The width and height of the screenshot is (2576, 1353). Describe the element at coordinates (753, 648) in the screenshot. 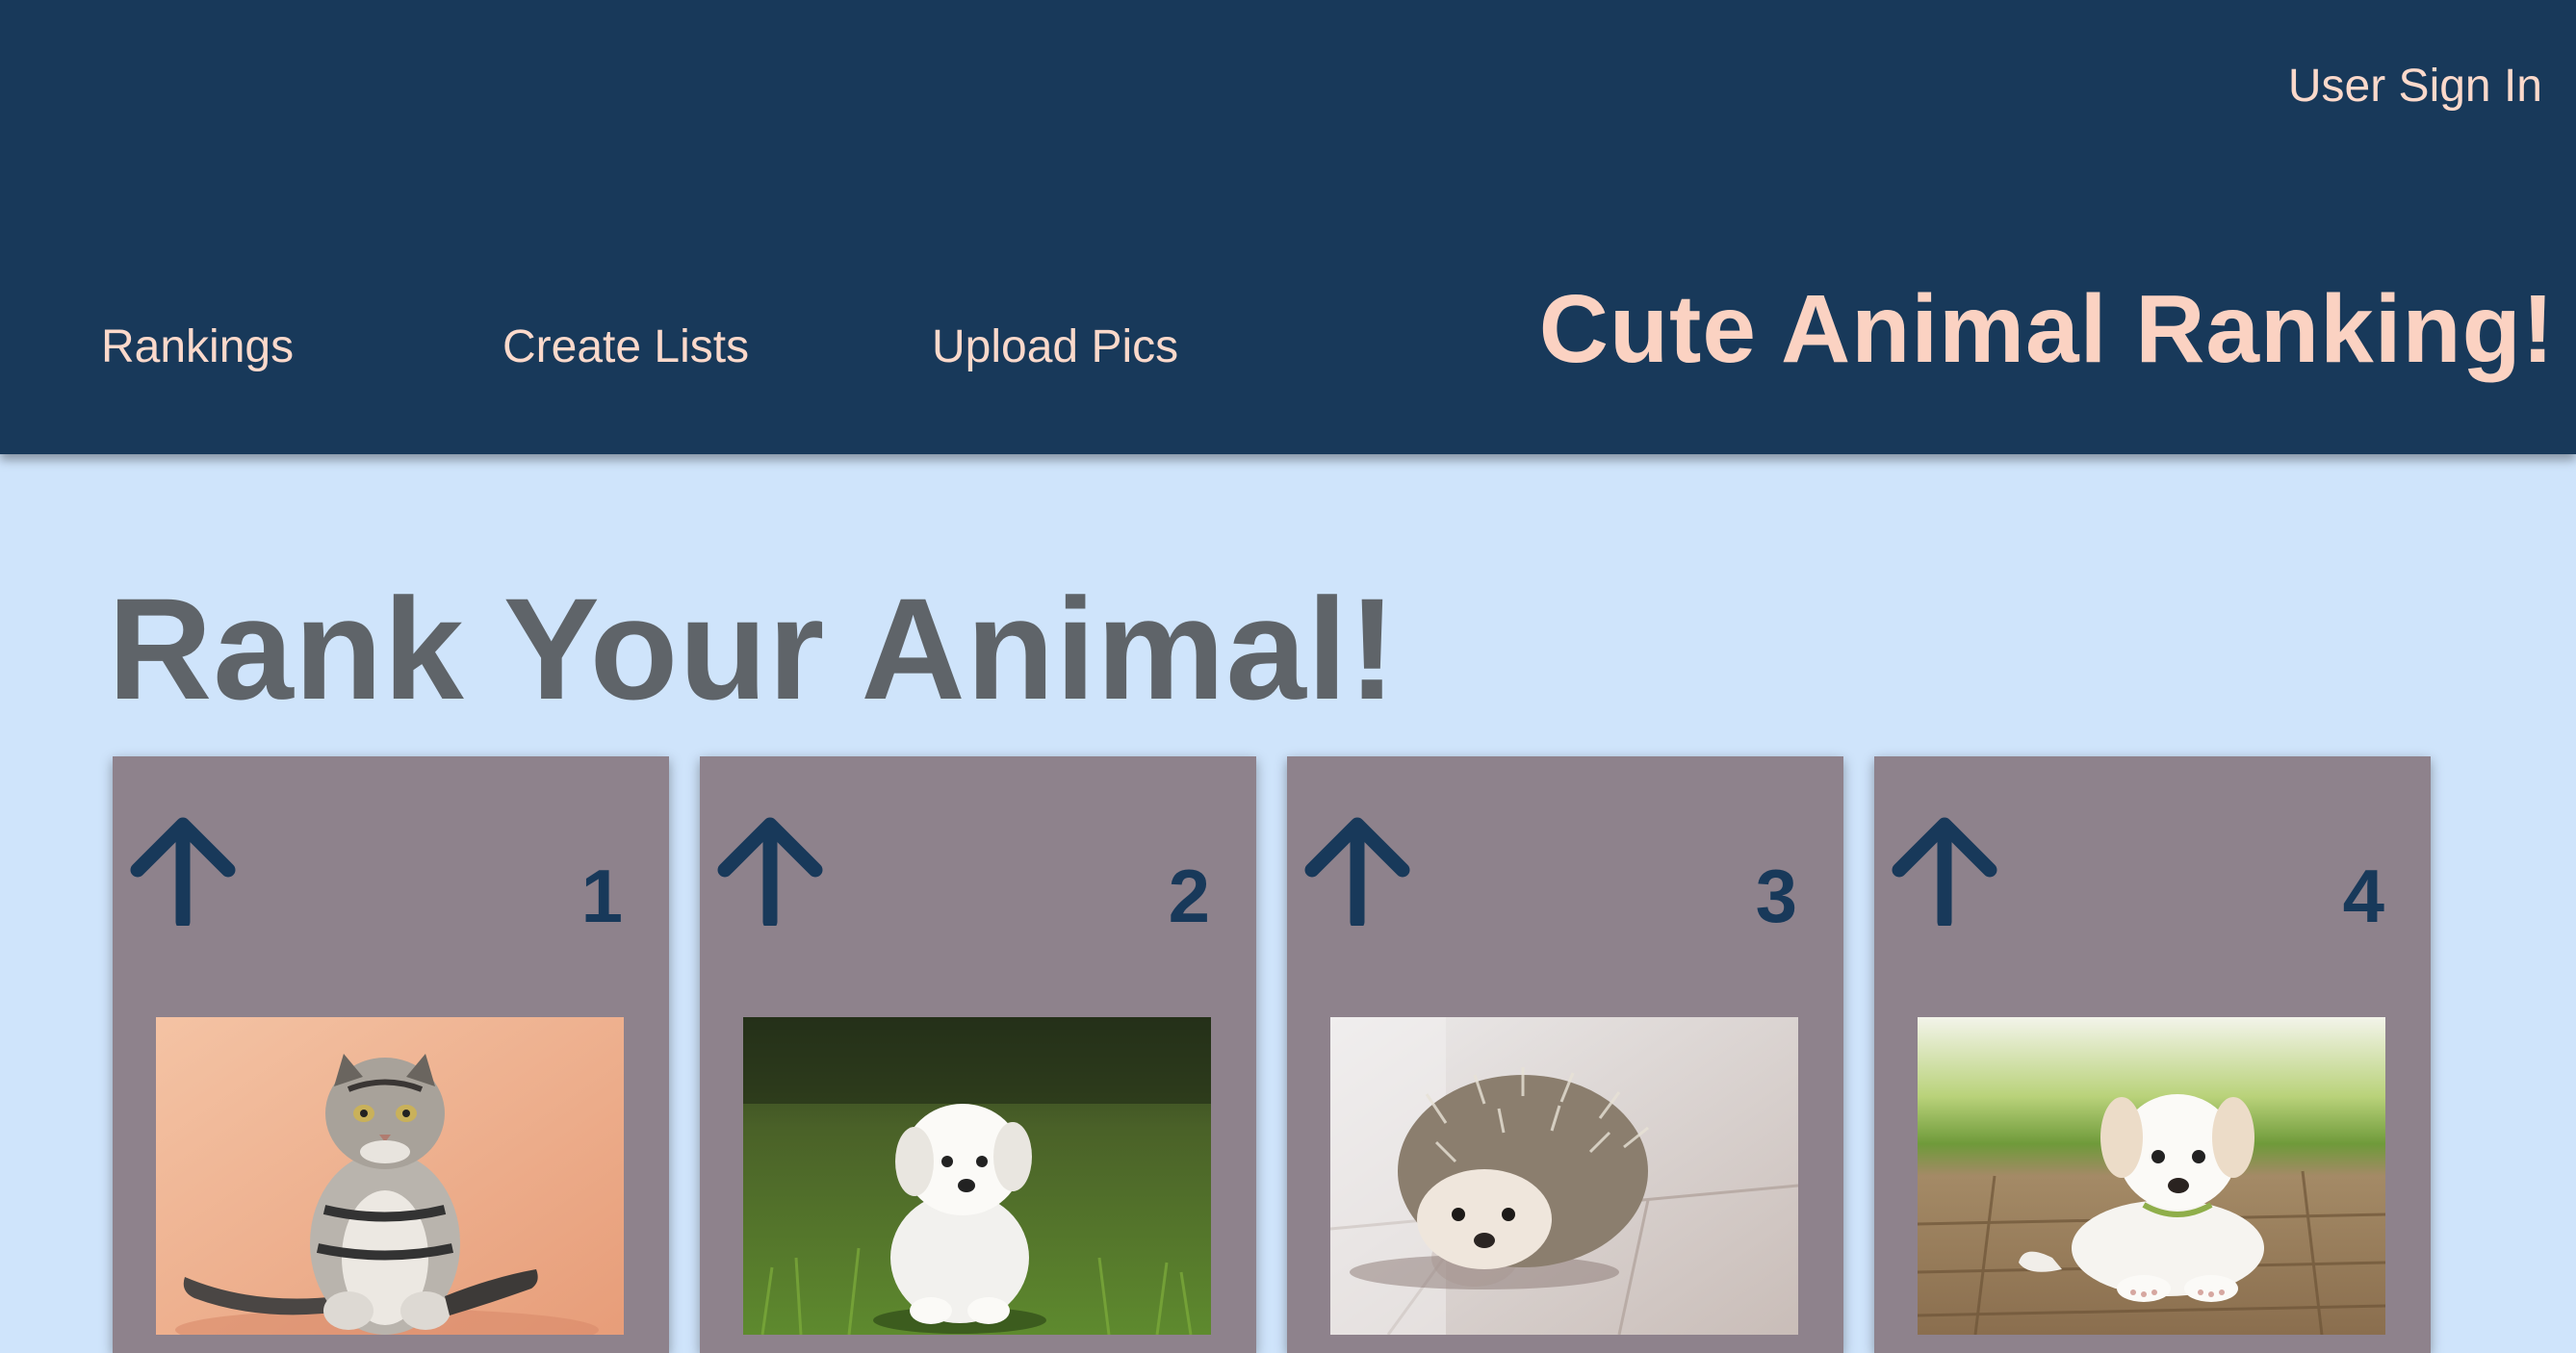

I see `page-title: Rank Your Animal!` at that location.